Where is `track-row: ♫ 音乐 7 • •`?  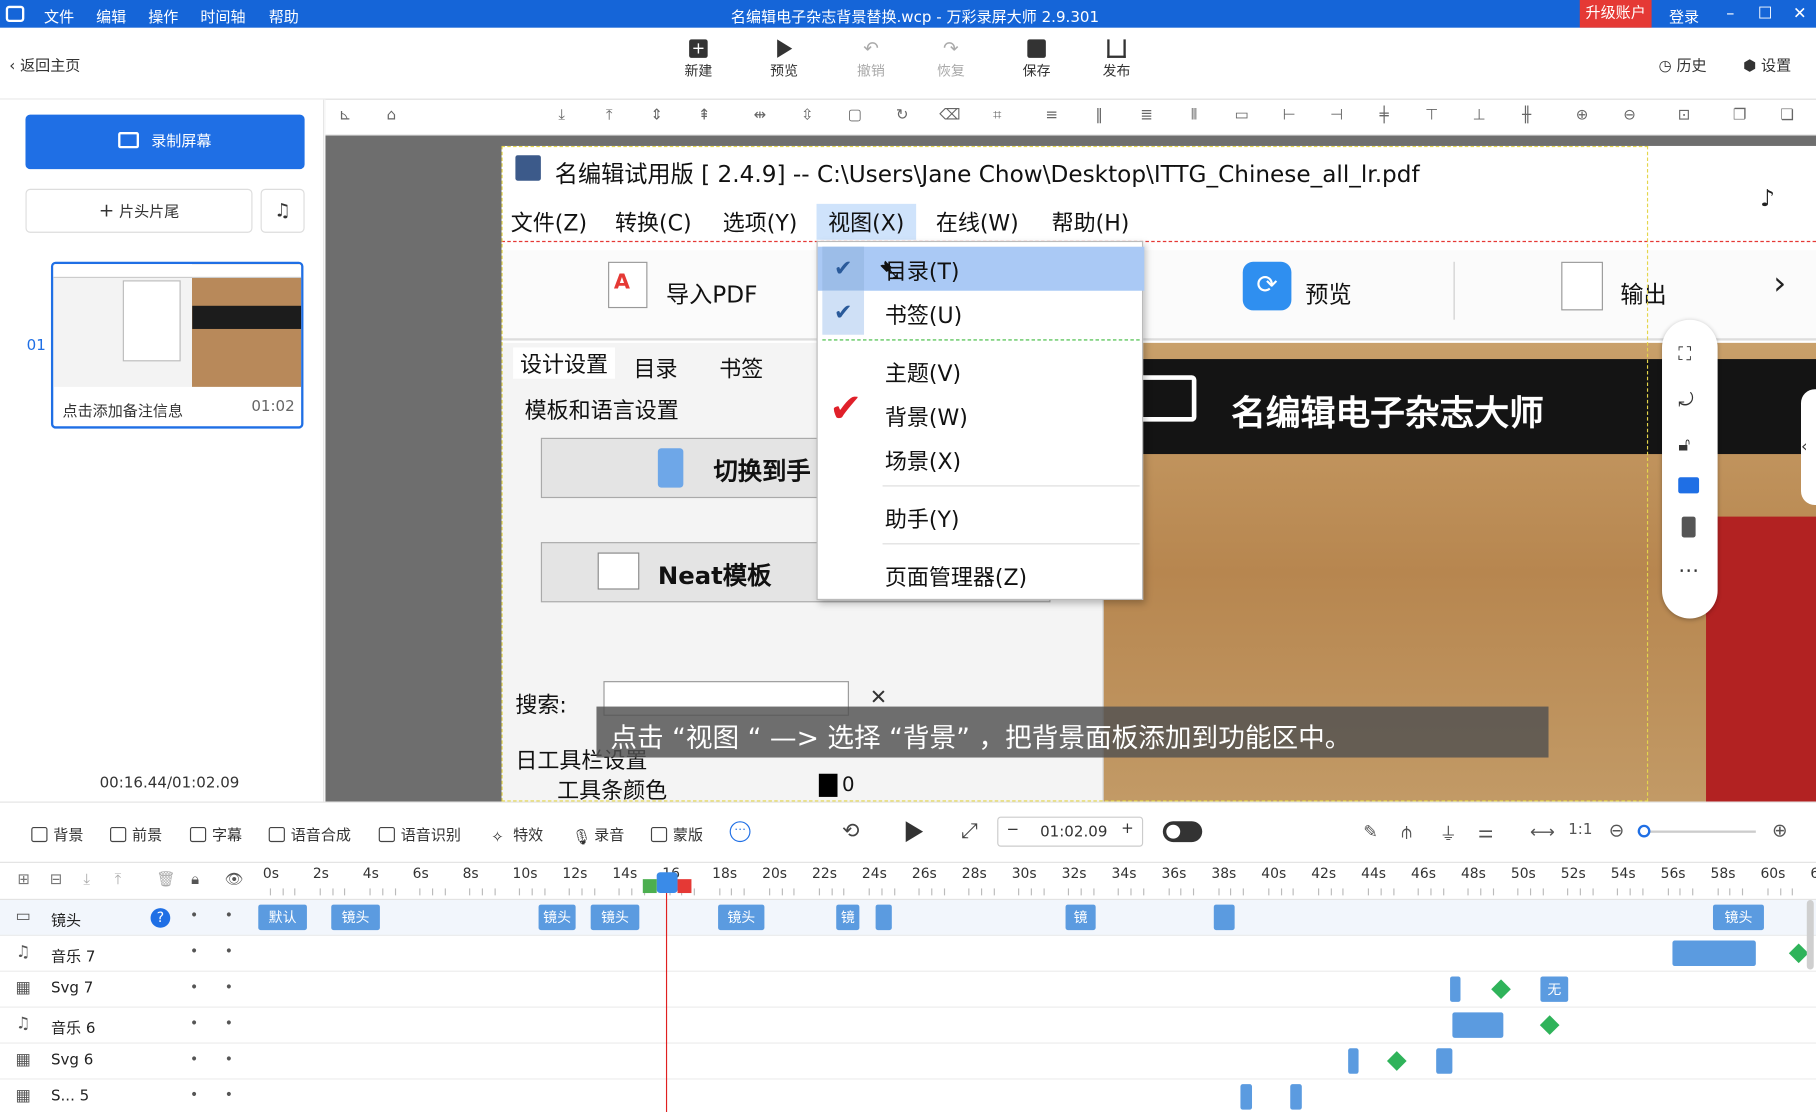 track-row: ♫ 音乐 7 • • is located at coordinates (908, 954).